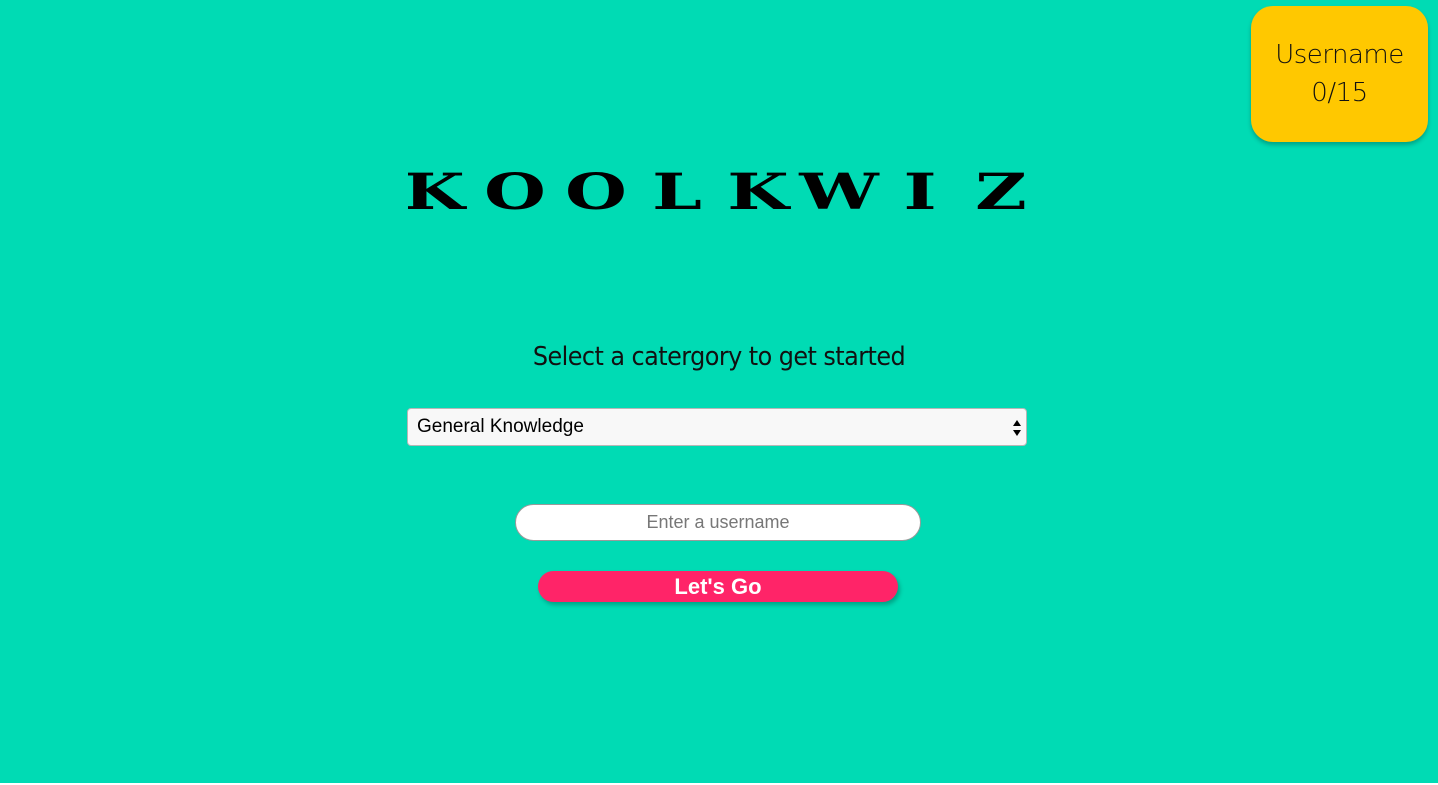 Image resolution: width=1438 pixels, height=785 pixels. Describe the element at coordinates (1017, 428) in the screenshot. I see `select-arrows-icon` at that location.